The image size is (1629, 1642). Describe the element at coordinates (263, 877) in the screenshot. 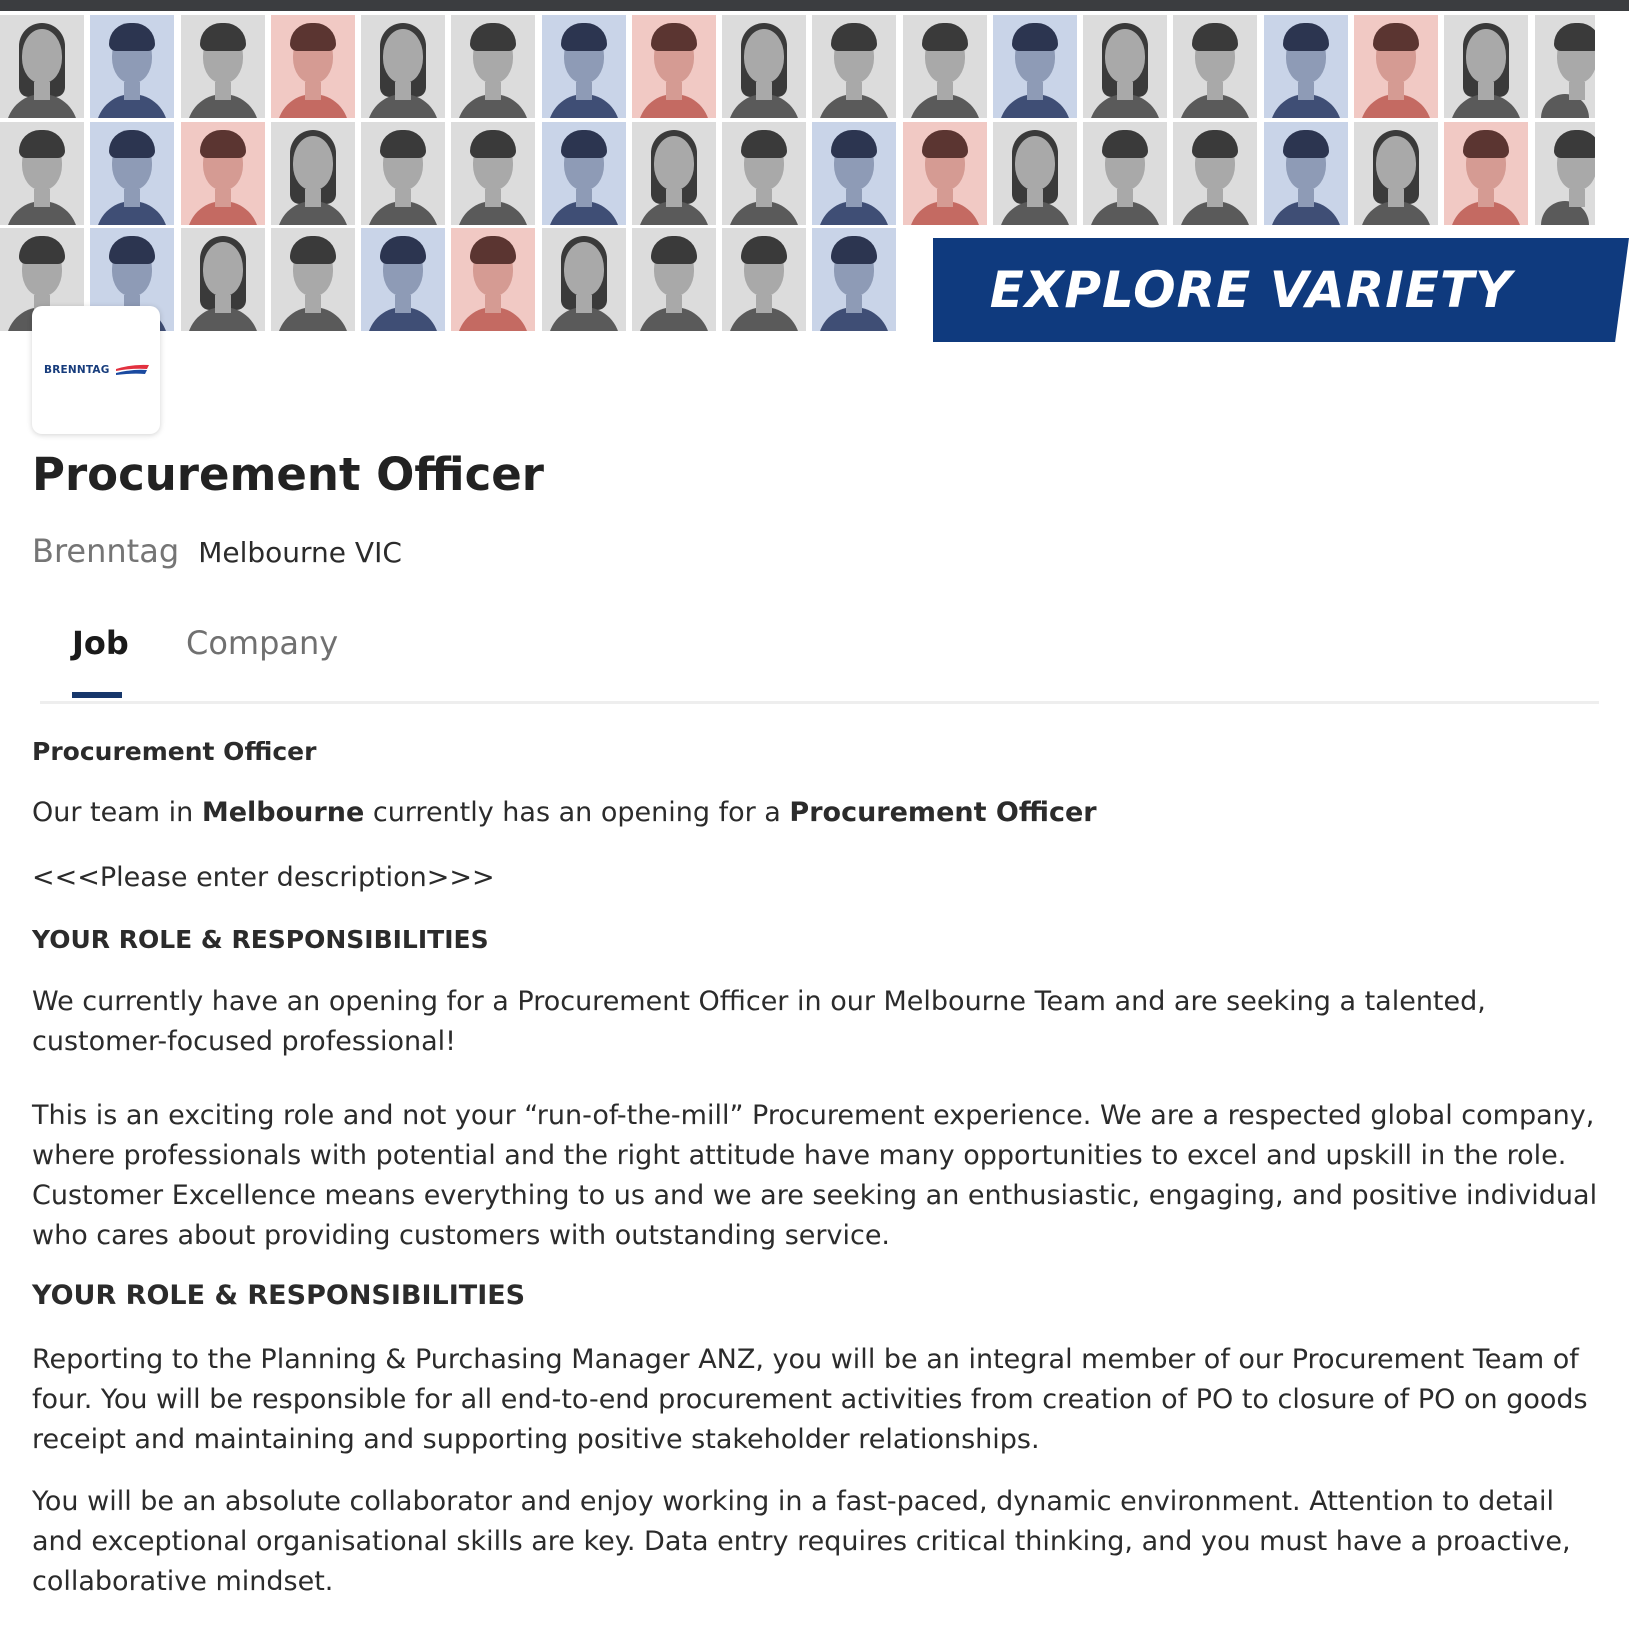

I see `description-placeholder: <<<Please enter description>>>` at that location.